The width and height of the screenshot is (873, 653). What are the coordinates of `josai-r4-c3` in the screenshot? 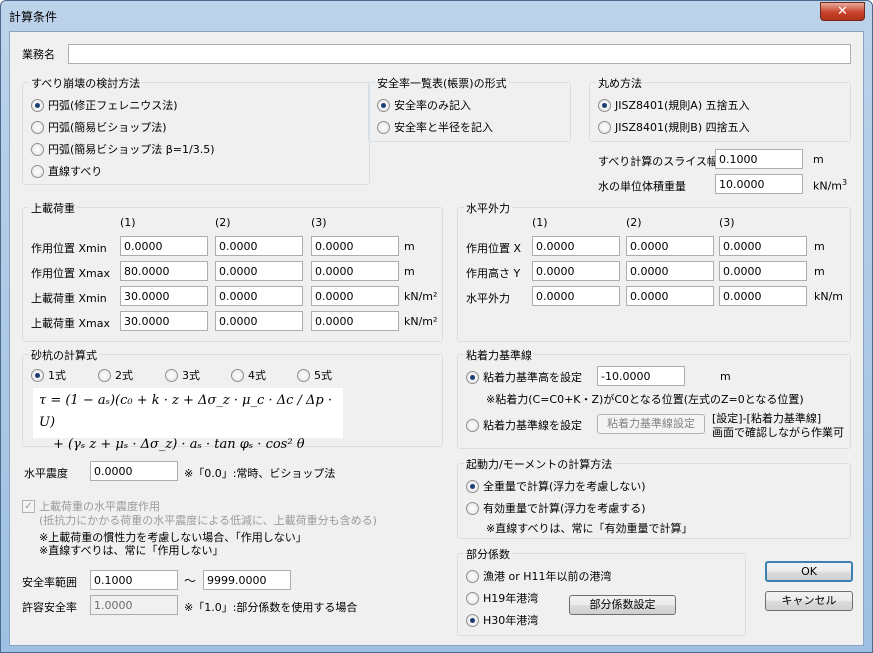 It's located at (355, 321).